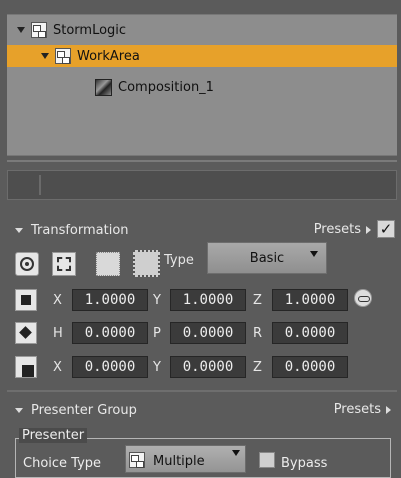  I want to click on tree-item-label: Composition_1, so click(166, 87).